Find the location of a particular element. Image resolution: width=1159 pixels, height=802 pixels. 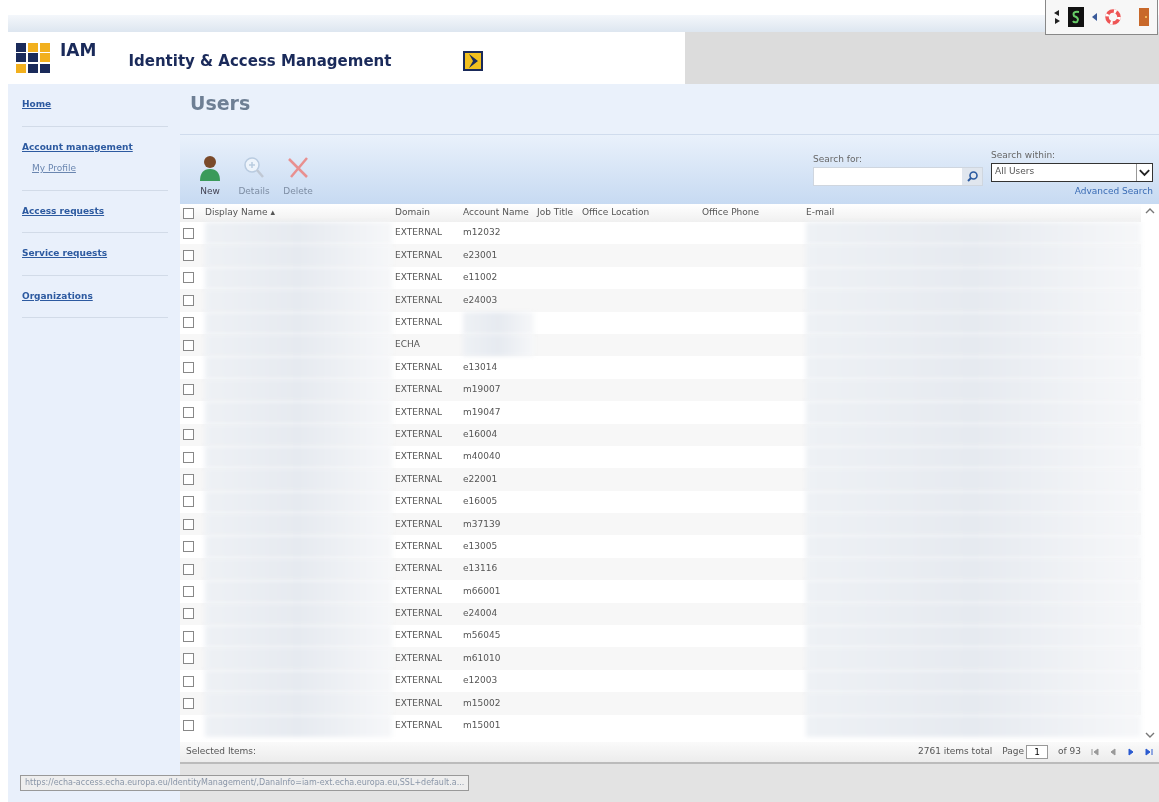

table-cell-text: e24003 is located at coordinates (480, 300).